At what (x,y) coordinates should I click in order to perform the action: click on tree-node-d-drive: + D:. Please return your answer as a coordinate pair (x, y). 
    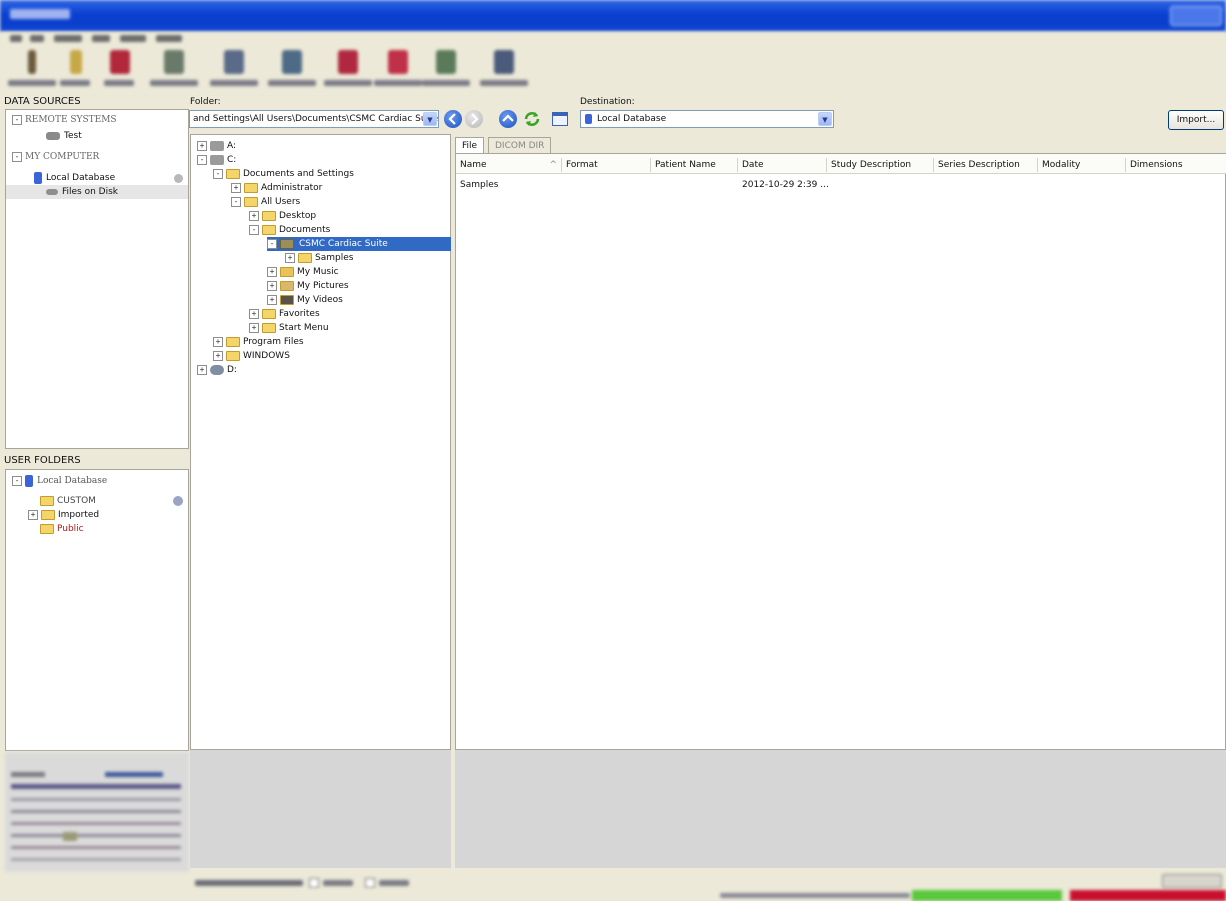
    Looking at the image, I should click on (217, 370).